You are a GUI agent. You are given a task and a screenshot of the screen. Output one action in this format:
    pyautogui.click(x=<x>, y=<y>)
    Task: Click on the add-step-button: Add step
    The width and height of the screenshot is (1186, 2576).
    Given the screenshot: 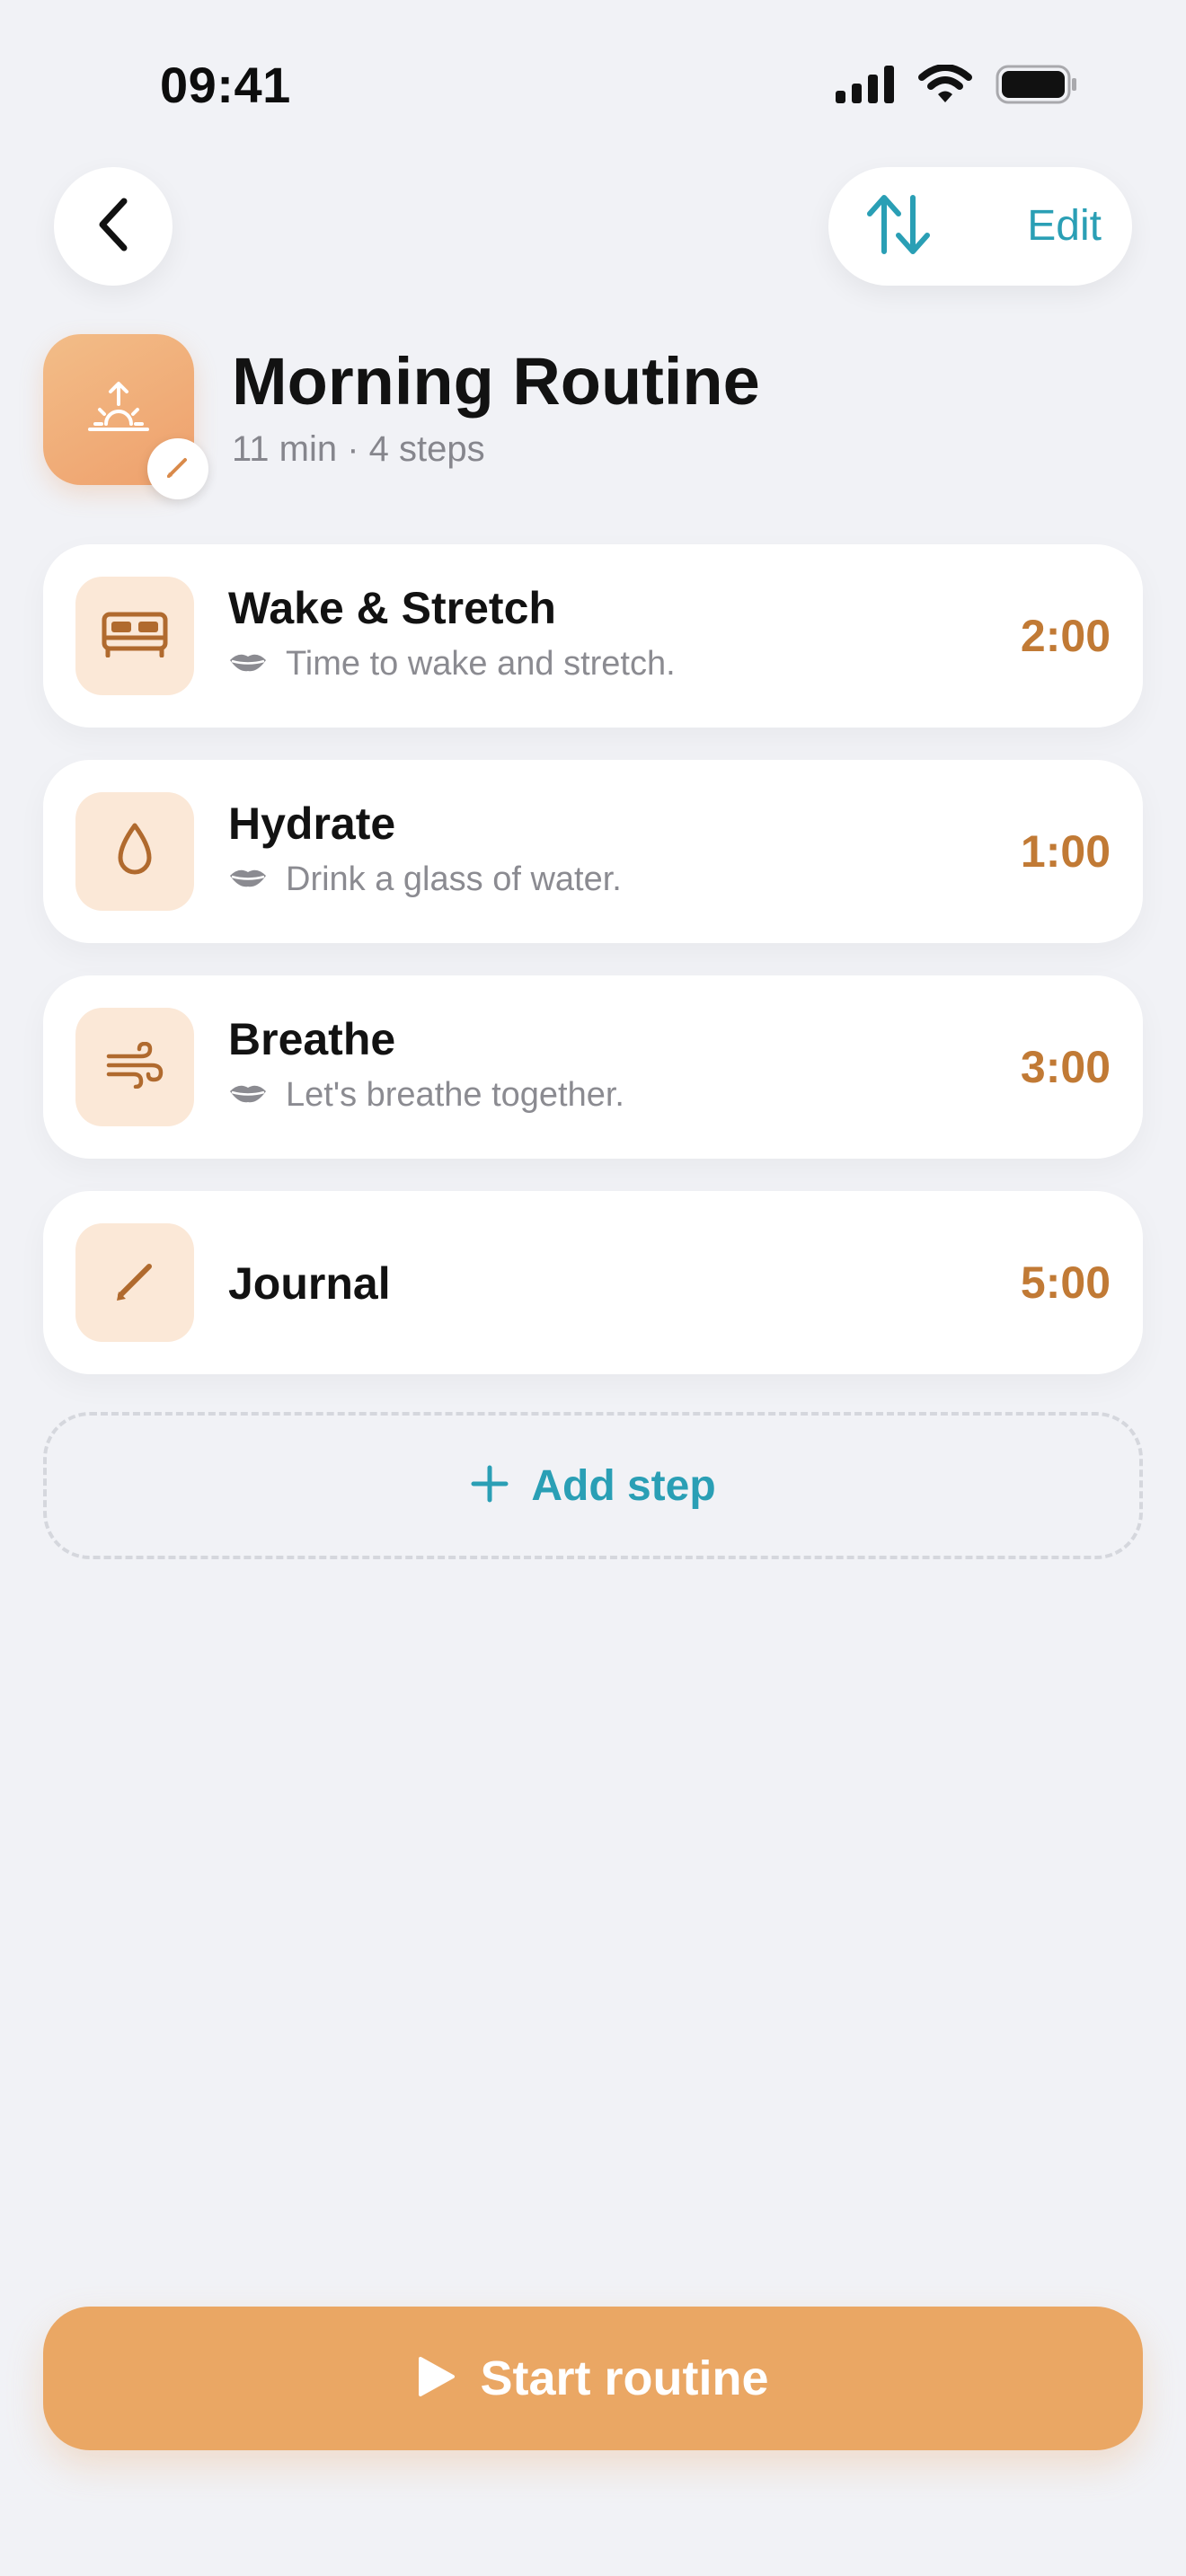 What is the action you would take?
    pyautogui.click(x=593, y=1485)
    